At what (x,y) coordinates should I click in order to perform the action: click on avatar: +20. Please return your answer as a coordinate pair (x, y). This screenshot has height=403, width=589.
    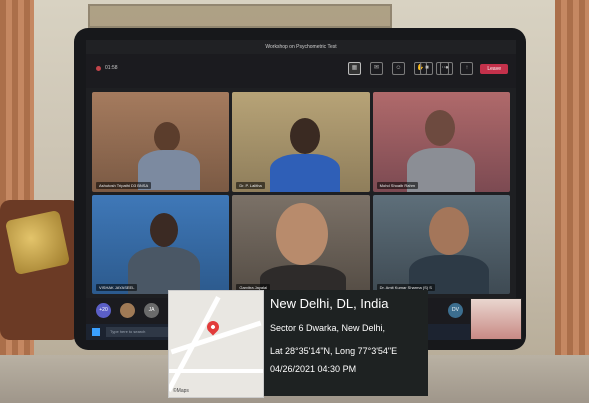
    Looking at the image, I should click on (103, 310).